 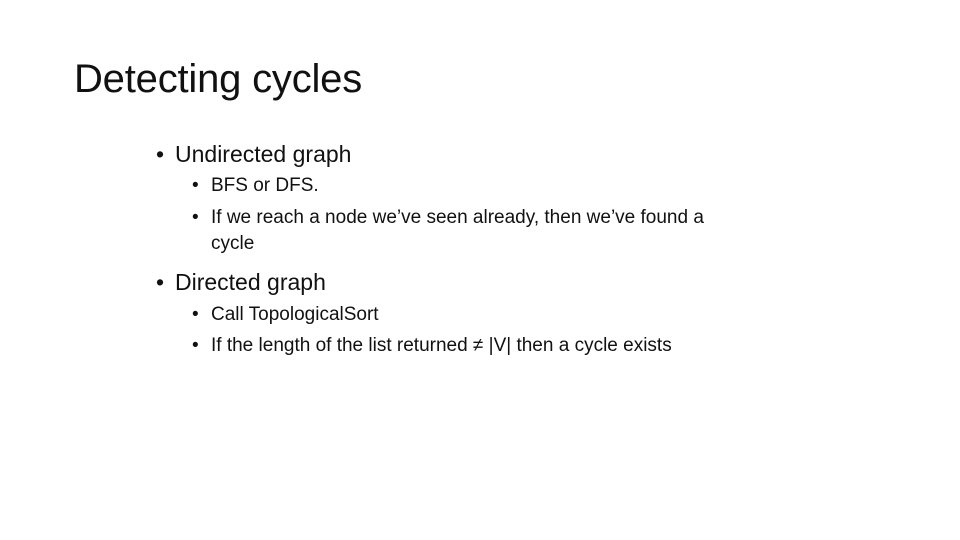 I want to click on bullet-text: Call TopologicalSort, so click(x=295, y=314).